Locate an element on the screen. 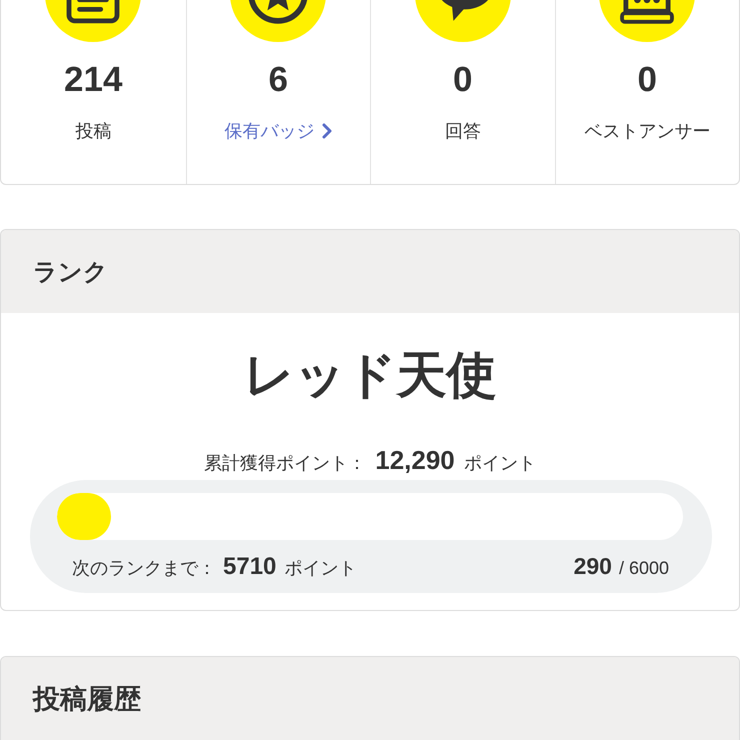 Image resolution: width=740 pixels, height=740 pixels. stat-label: 回答 is located at coordinates (462, 131).